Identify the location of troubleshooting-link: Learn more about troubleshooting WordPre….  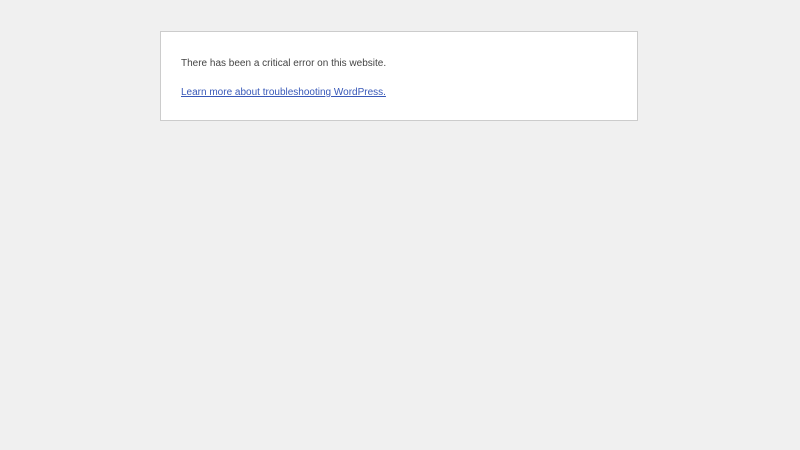
(283, 92).